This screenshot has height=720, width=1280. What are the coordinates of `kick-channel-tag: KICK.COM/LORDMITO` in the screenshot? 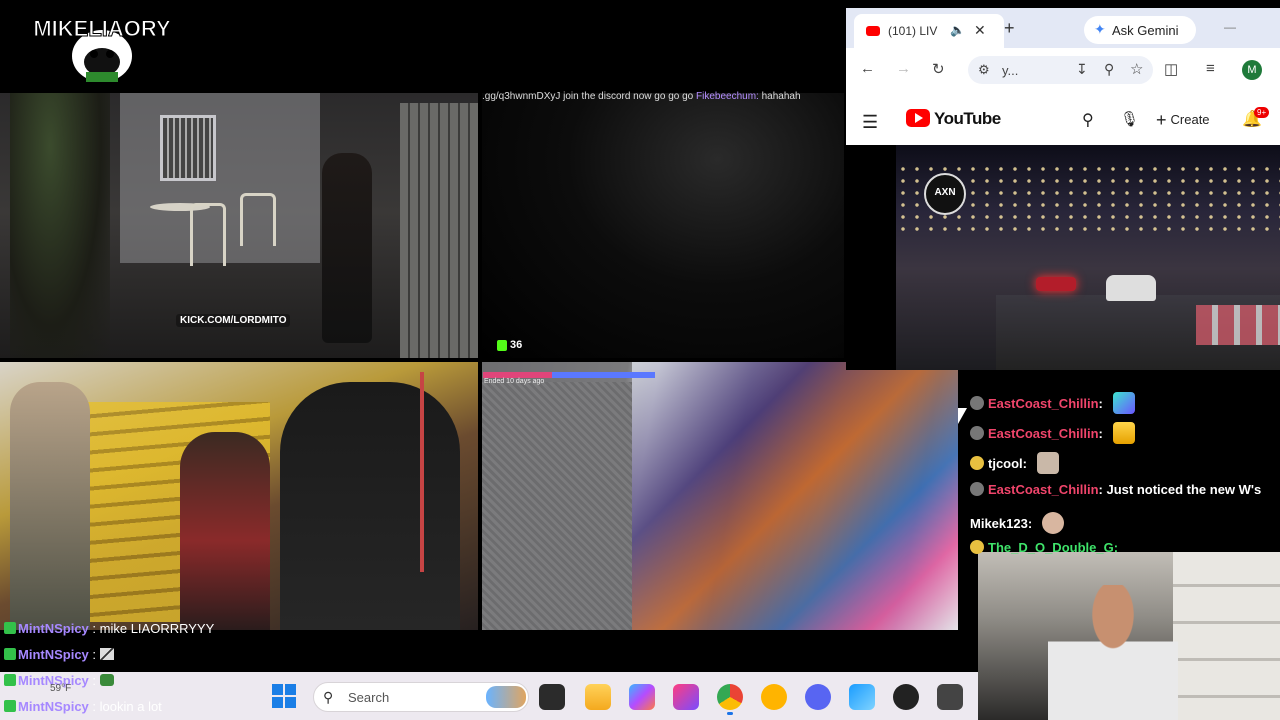 It's located at (233, 320).